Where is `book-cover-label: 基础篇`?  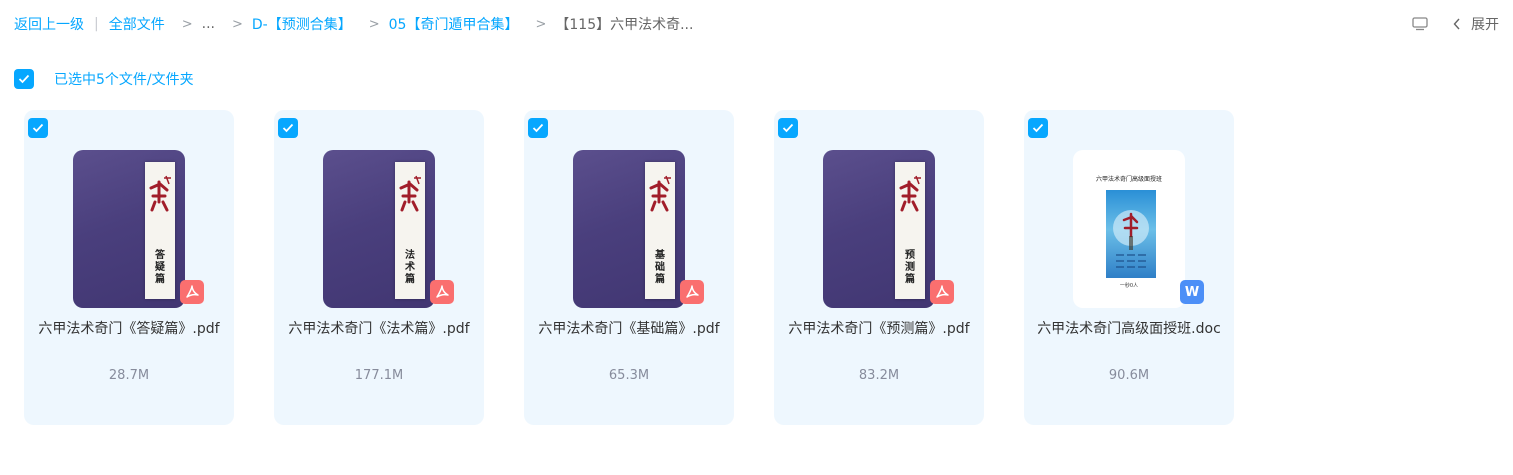 book-cover-label: 基础篇 is located at coordinates (660, 230).